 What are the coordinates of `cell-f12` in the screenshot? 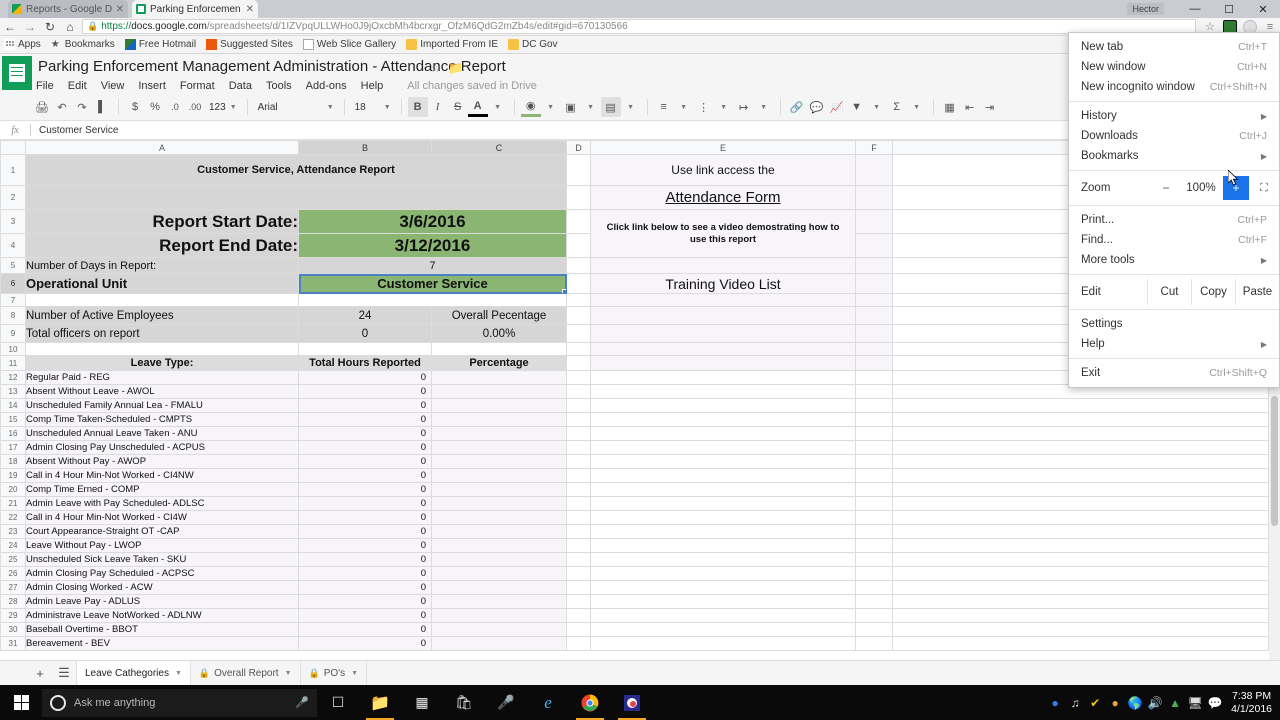 It's located at (874, 377).